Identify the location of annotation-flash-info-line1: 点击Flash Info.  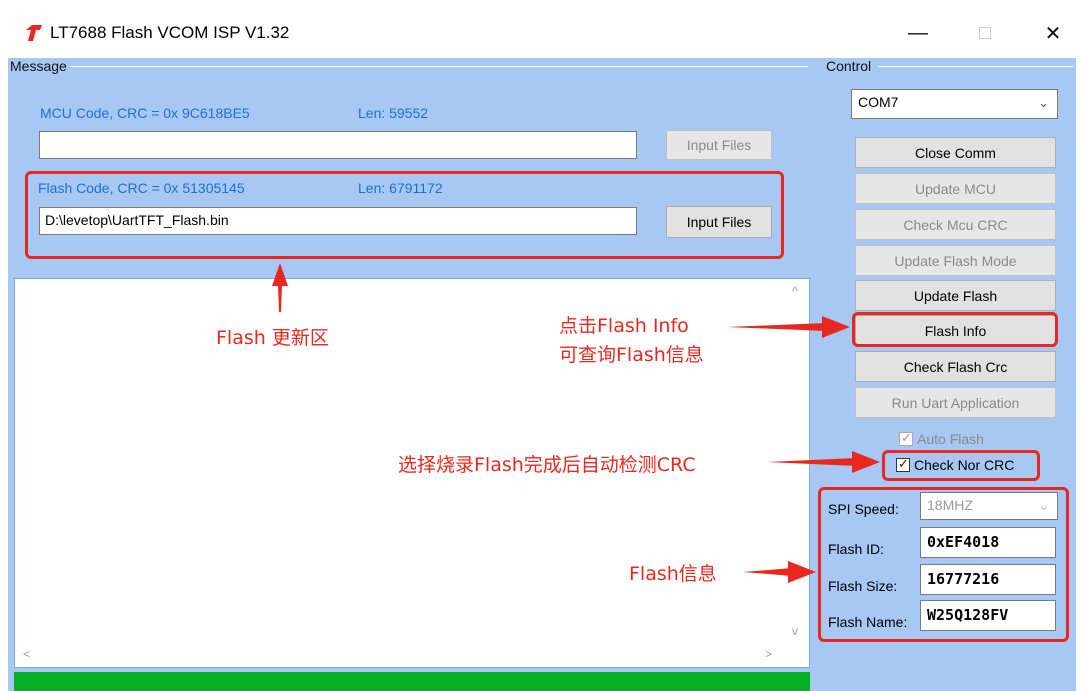
(624, 326).